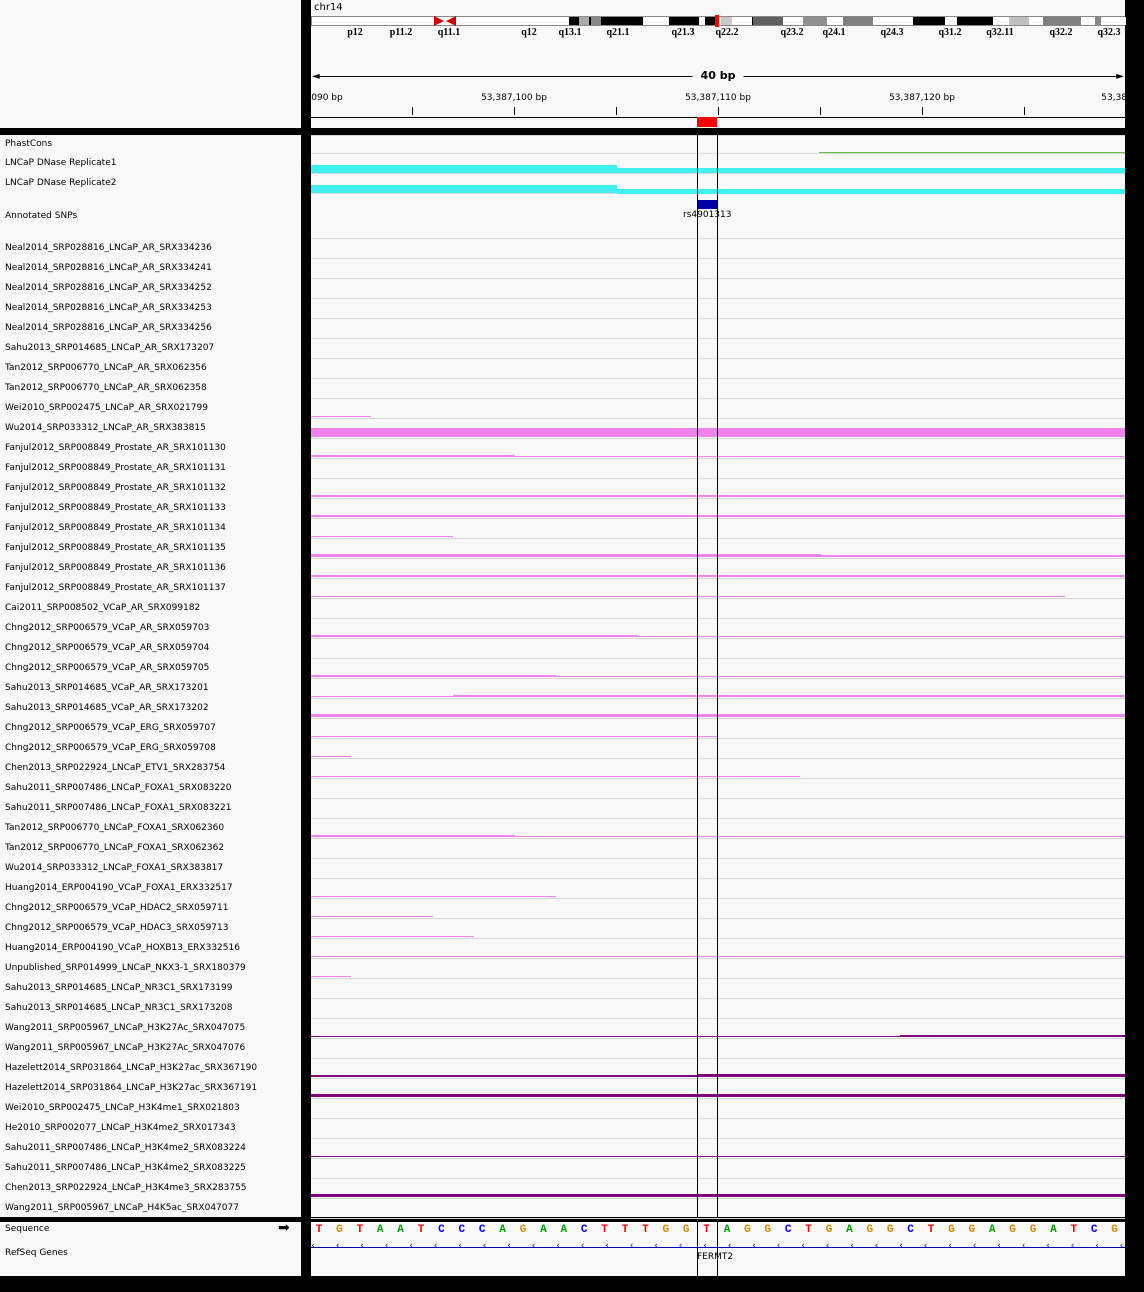 The height and width of the screenshot is (1292, 1144). What do you see at coordinates (119, 888) in the screenshot?
I see `chip-track-name: Huang2014_ERP004190_VCaP_FOXA1_ERX332517` at bounding box center [119, 888].